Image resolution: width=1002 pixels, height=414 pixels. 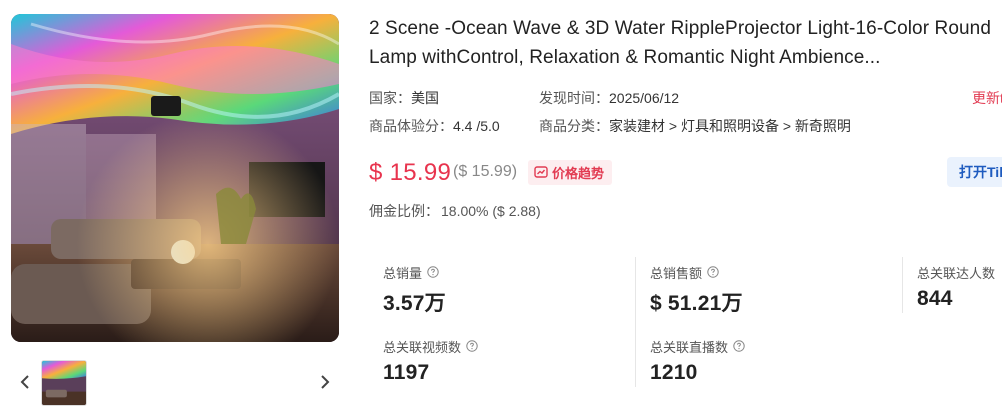 What do you see at coordinates (574, 126) in the screenshot?
I see `category-label: 商品分类：` at bounding box center [574, 126].